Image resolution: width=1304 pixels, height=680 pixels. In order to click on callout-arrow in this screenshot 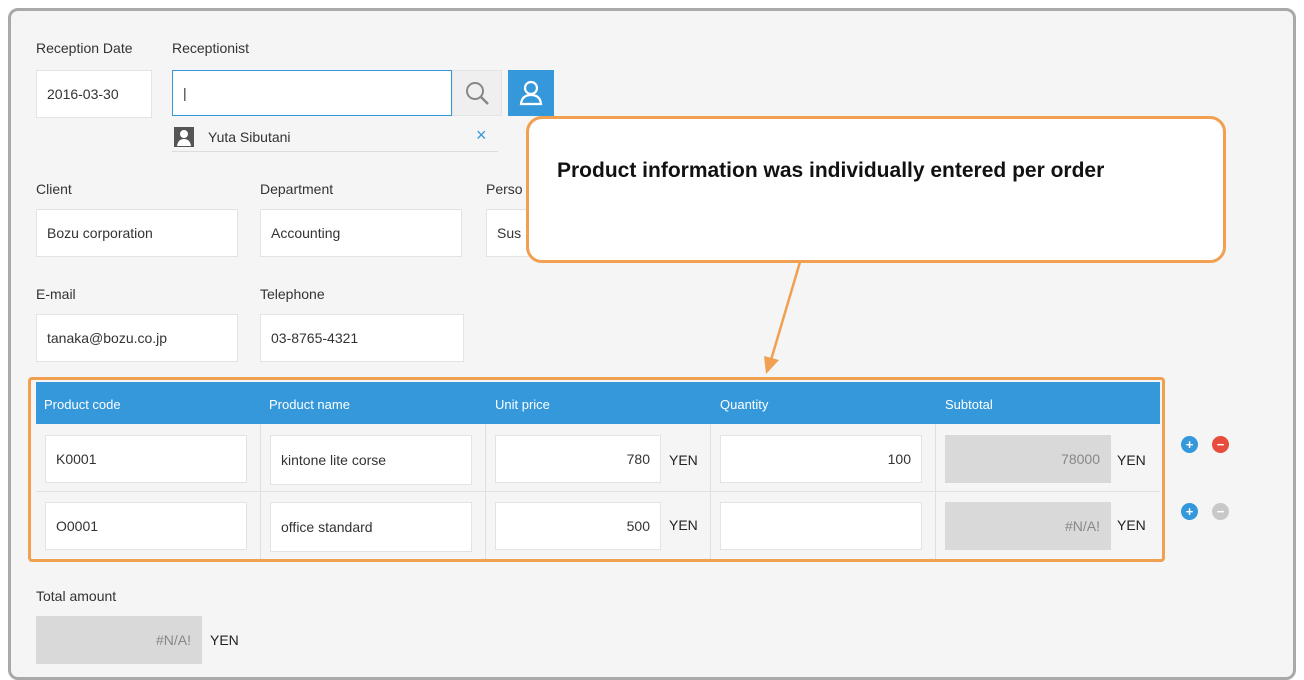, I will do `click(783, 317)`.